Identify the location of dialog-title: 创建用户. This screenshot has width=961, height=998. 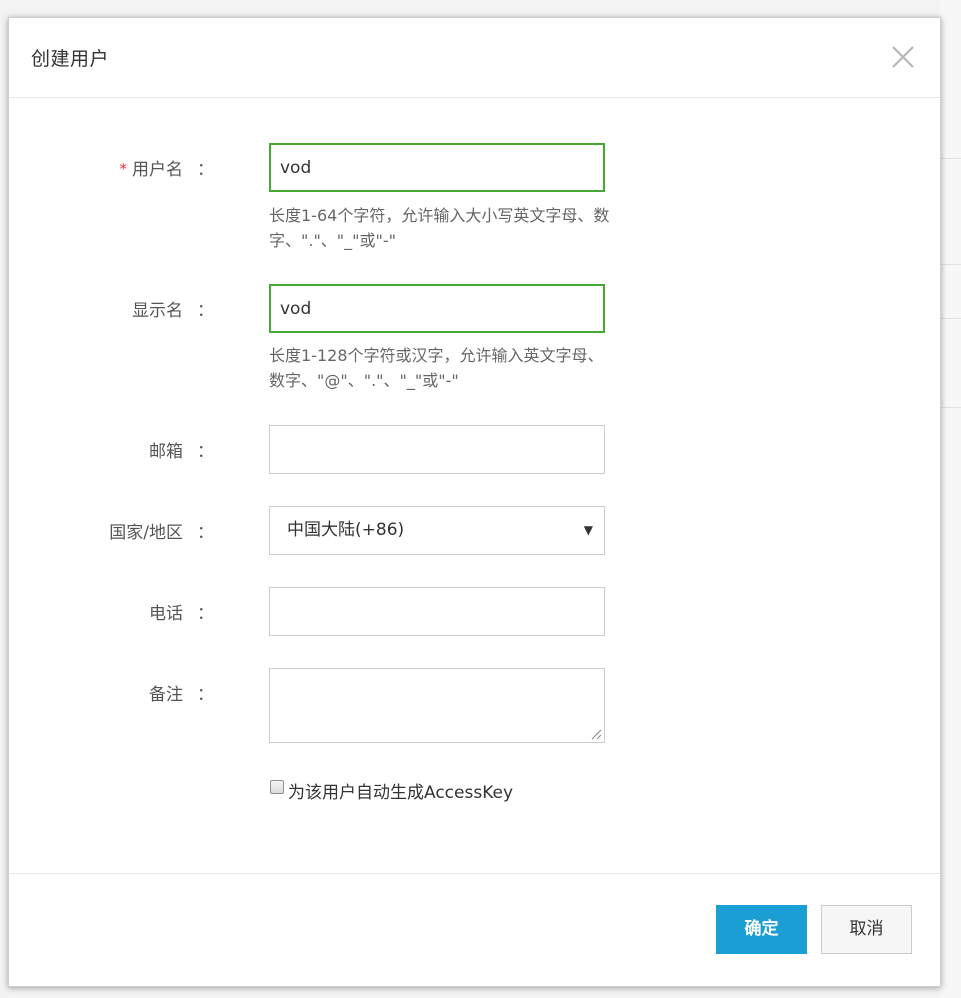
(70, 59).